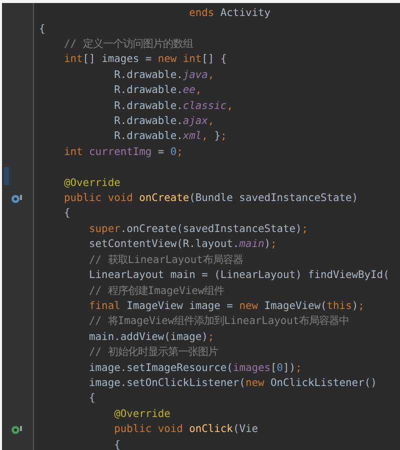 The image size is (400, 450). I want to click on code-line: setContentView(R.layout.main);, so click(182, 244).